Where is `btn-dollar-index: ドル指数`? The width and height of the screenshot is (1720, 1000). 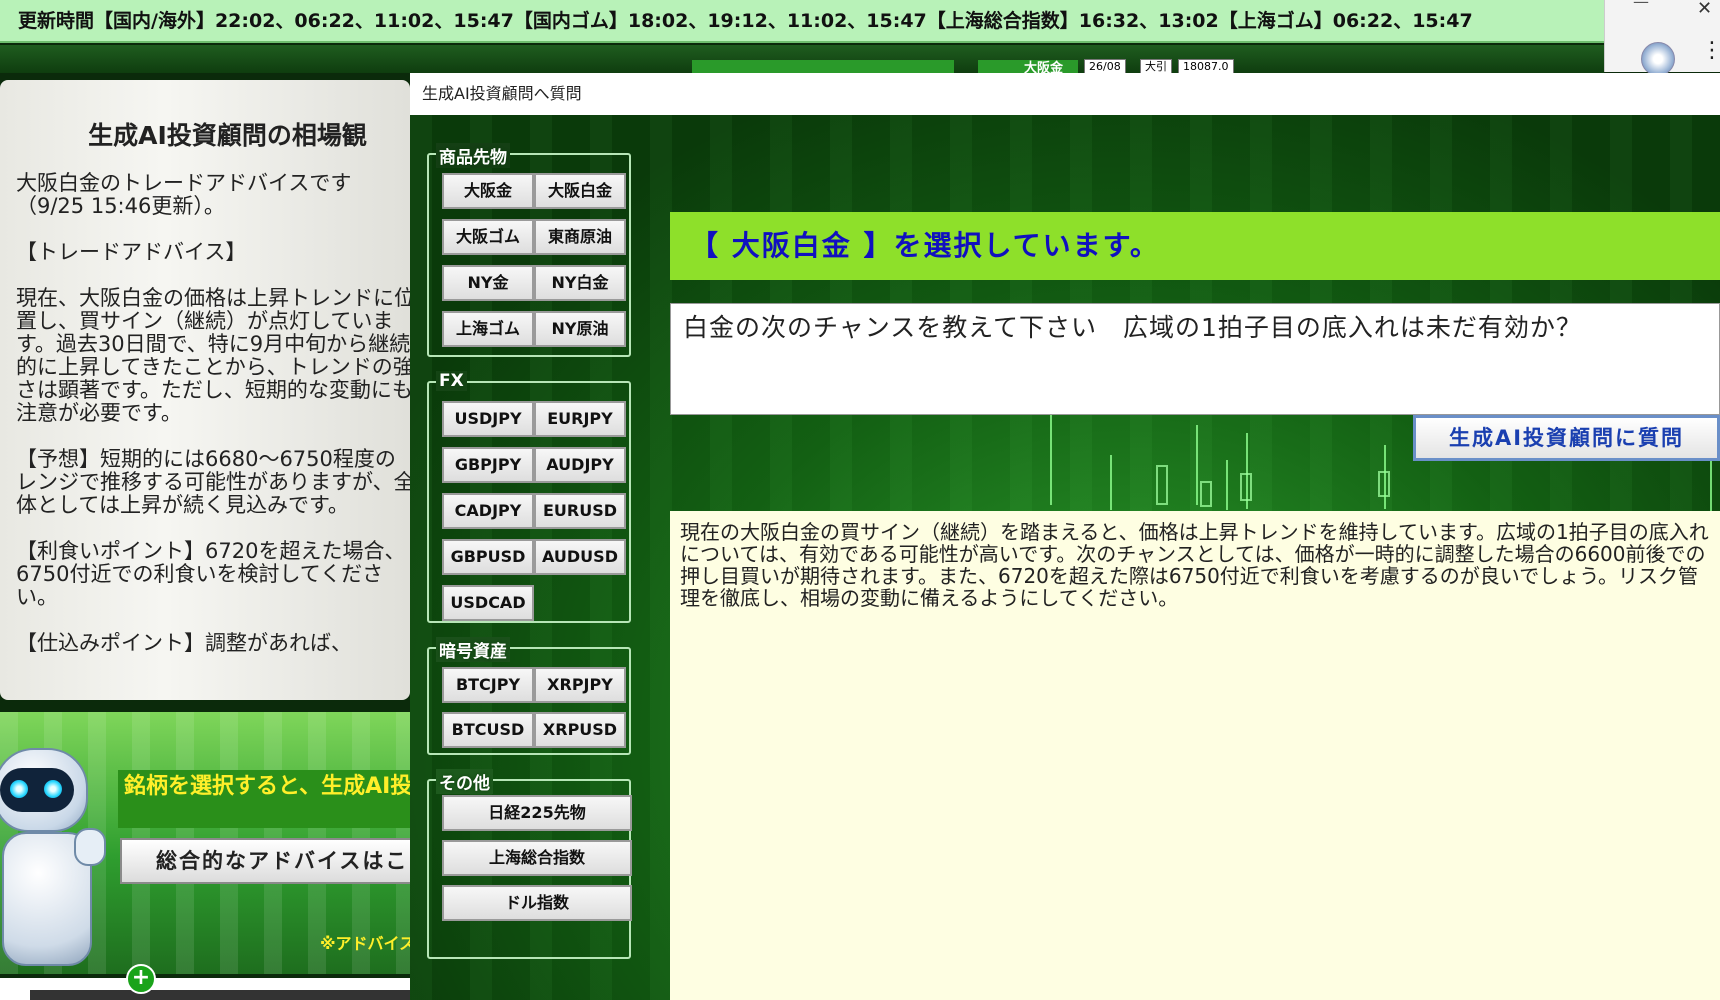
btn-dollar-index: ドル指数 is located at coordinates (537, 903).